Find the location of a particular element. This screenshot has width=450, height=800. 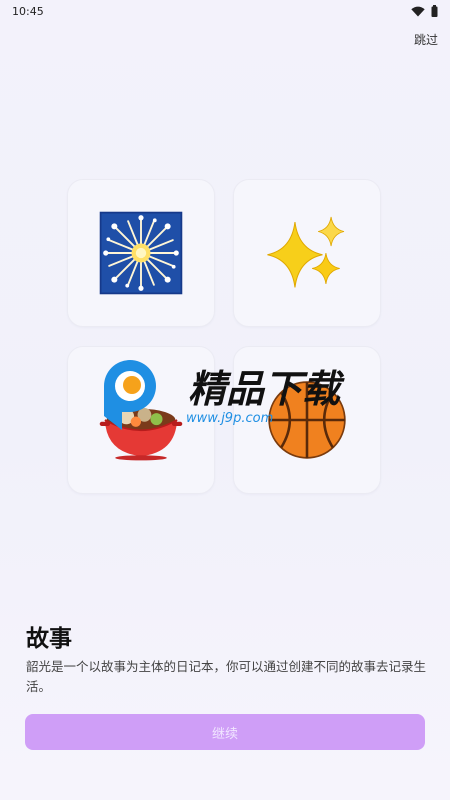

sparkles-icon is located at coordinates (306, 252).